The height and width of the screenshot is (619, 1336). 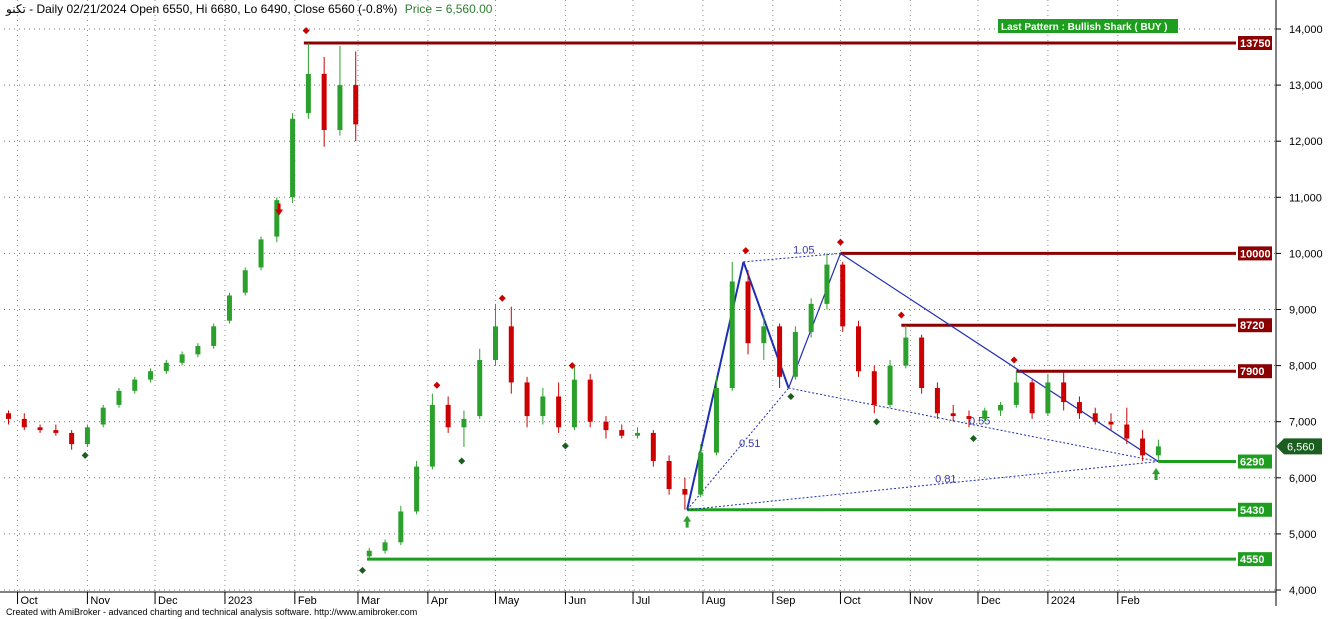 I want to click on y-tick-label: 12,000, so click(x=1306, y=142).